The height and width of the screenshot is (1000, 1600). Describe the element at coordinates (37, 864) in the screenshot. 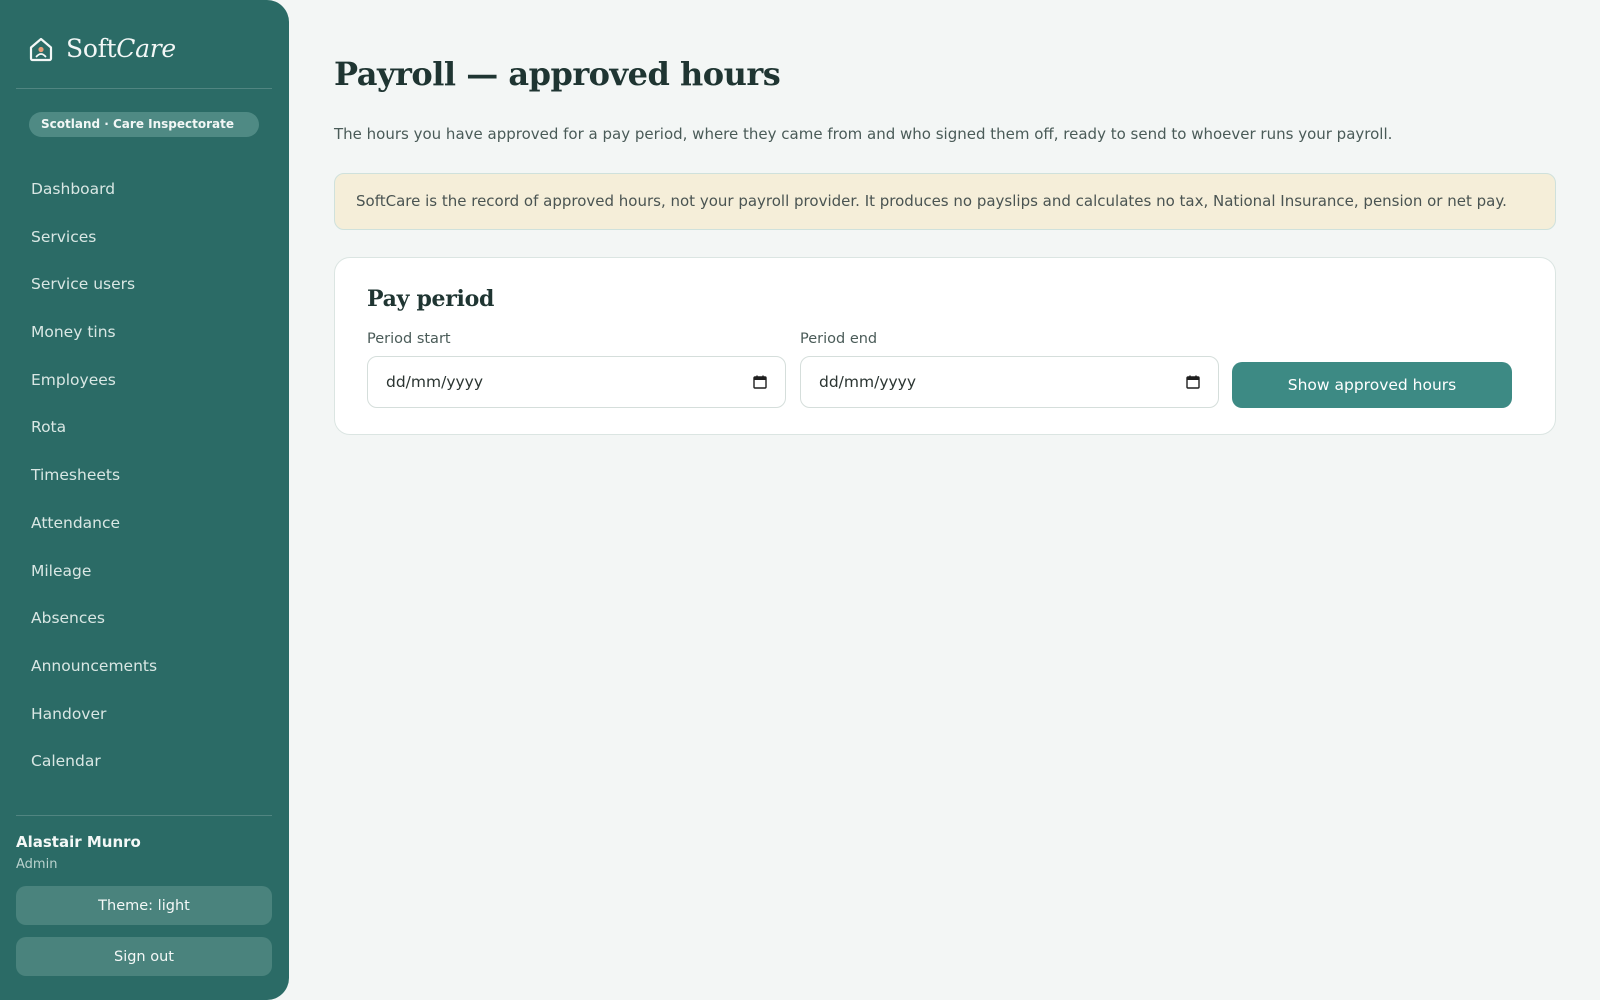

I see `user-role: Admin` at that location.